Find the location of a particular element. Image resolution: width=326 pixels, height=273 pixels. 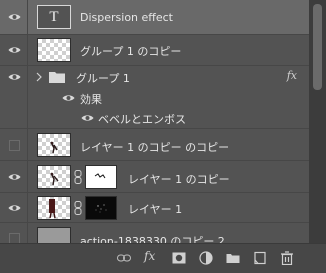

layer-name: action-1838330 のコピー 2 is located at coordinates (152, 239).